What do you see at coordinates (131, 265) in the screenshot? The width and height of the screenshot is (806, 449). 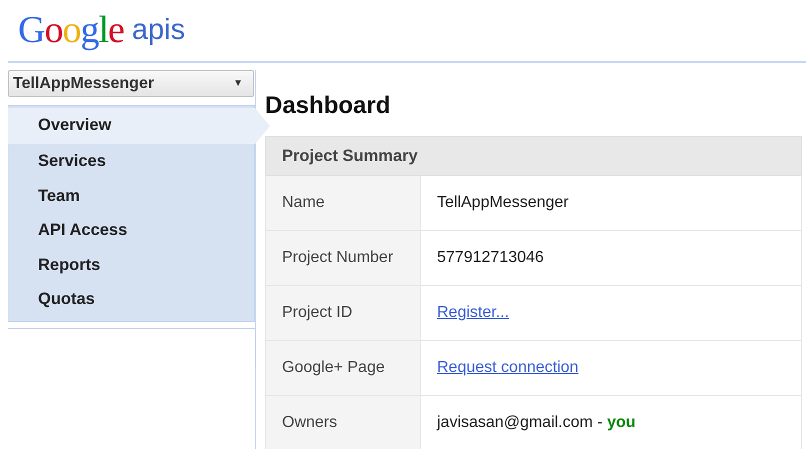 I see `sidebar-item: Reports` at bounding box center [131, 265].